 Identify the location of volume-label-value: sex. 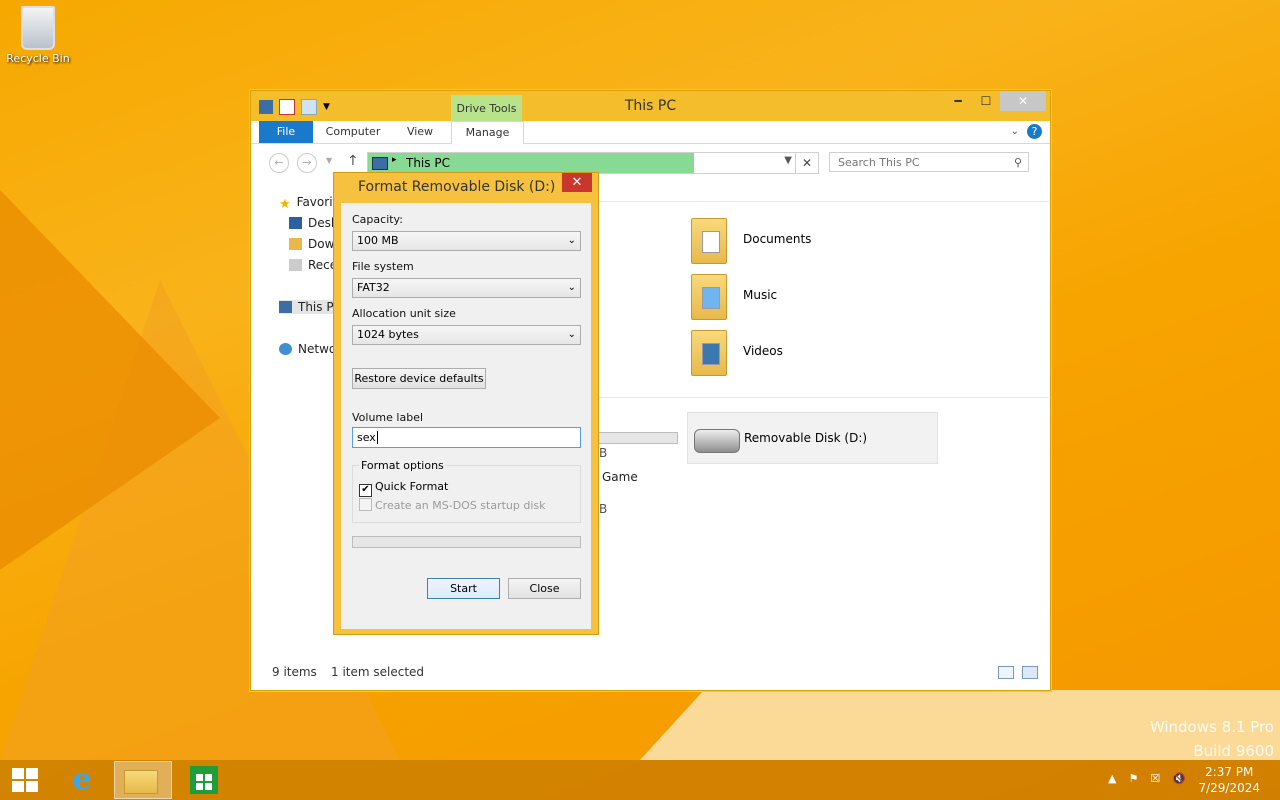
(366, 437).